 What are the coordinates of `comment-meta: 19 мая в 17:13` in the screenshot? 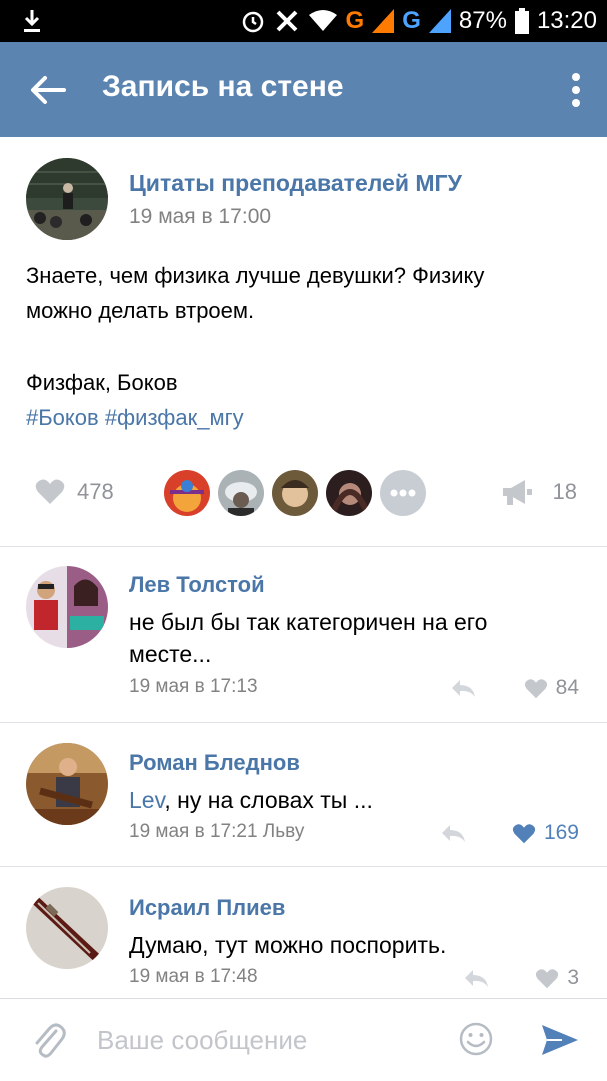 It's located at (193, 686).